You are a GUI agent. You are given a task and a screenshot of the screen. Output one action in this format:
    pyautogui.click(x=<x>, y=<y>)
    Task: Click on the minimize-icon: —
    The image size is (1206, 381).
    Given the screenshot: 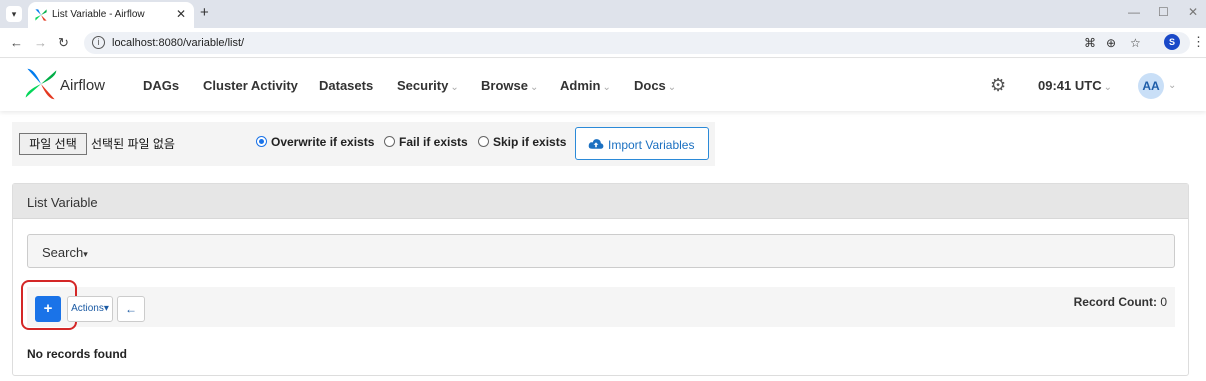 What is the action you would take?
    pyautogui.click(x=1134, y=12)
    